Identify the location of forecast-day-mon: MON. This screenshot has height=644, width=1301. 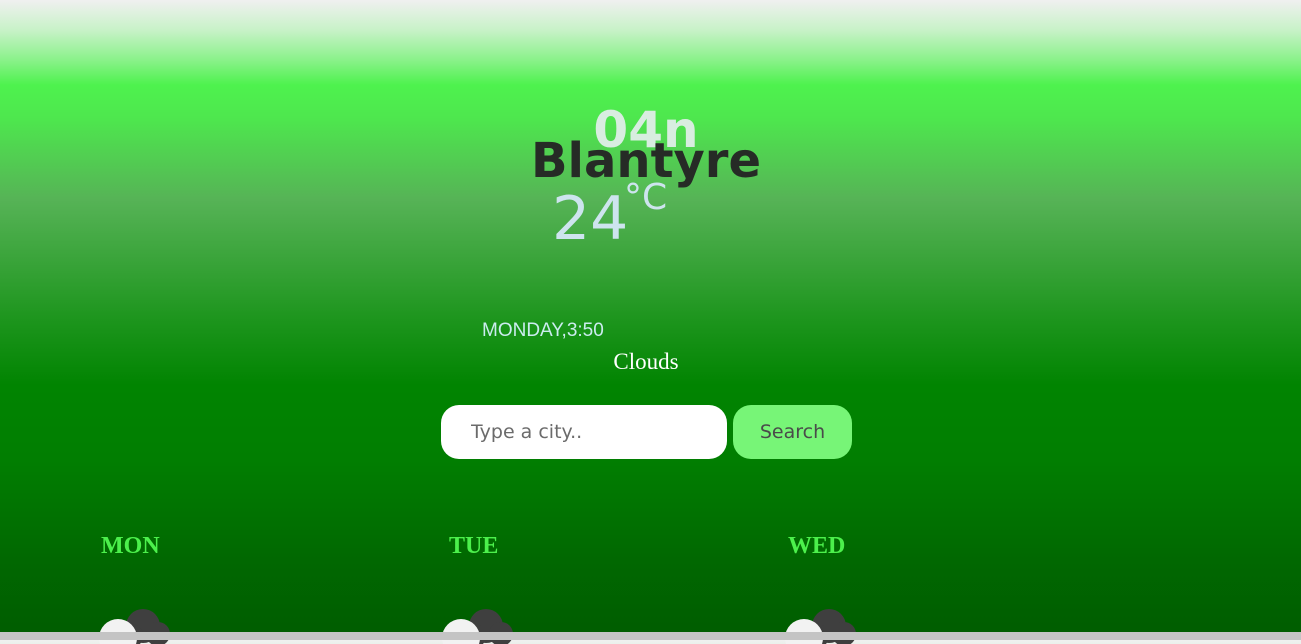
(130, 546).